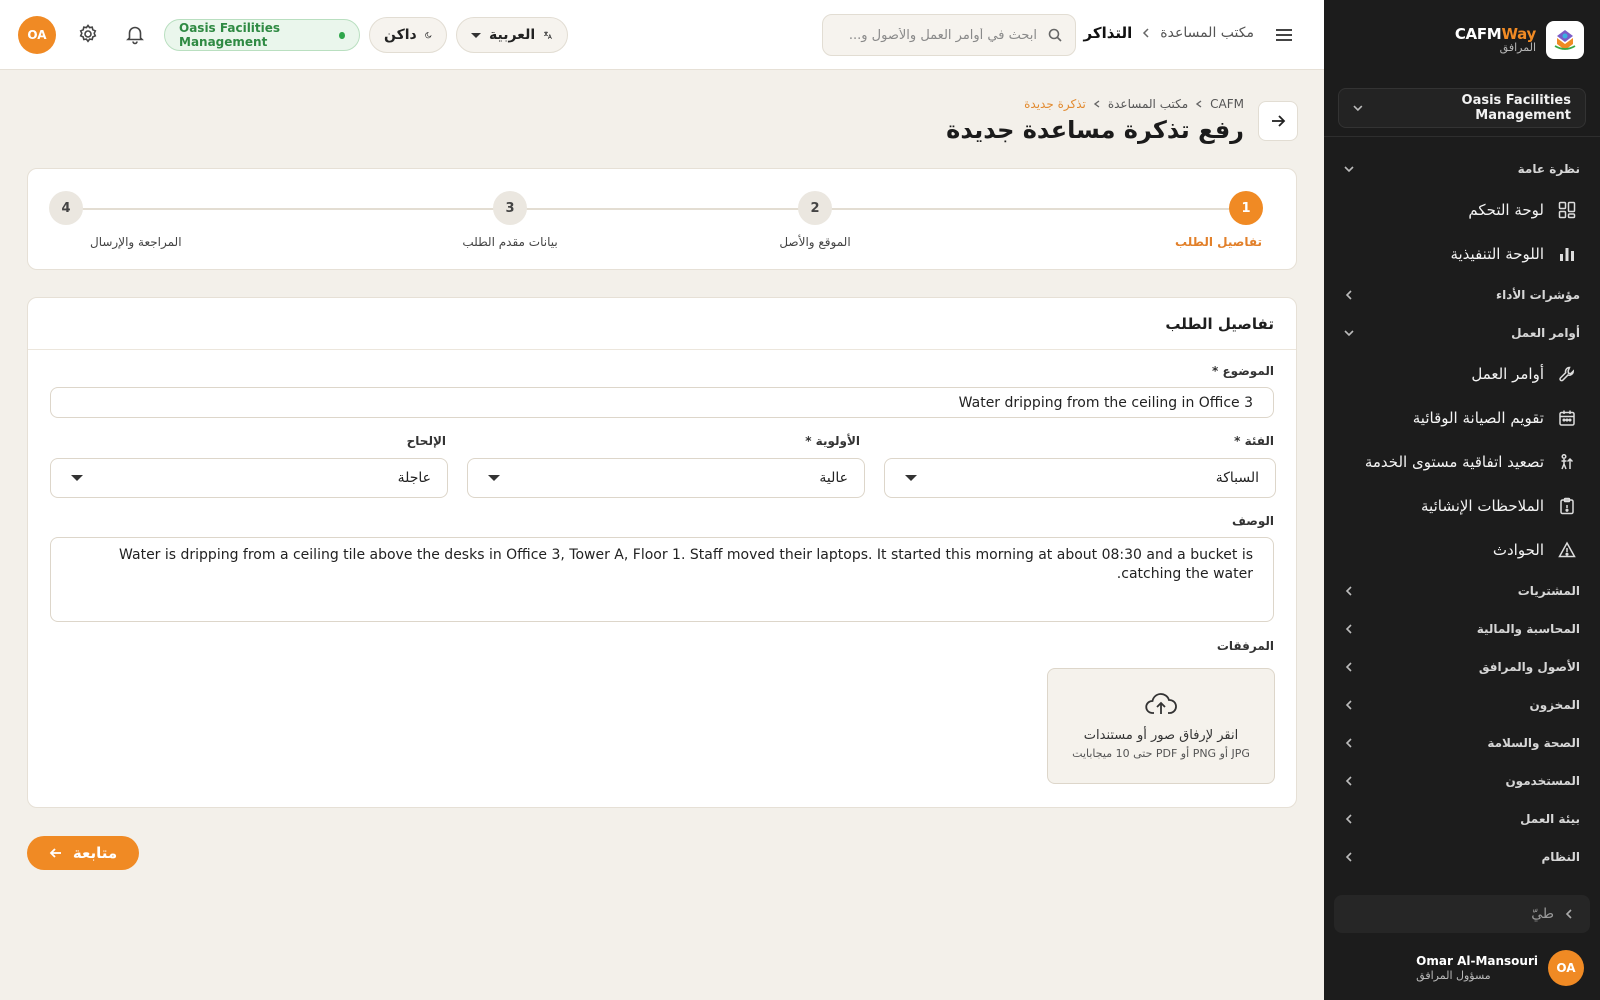 This screenshot has height=1000, width=1600. What do you see at coordinates (1462, 629) in the screenshot?
I see `nav-group-accounting: المحاسبة والمالية` at bounding box center [1462, 629].